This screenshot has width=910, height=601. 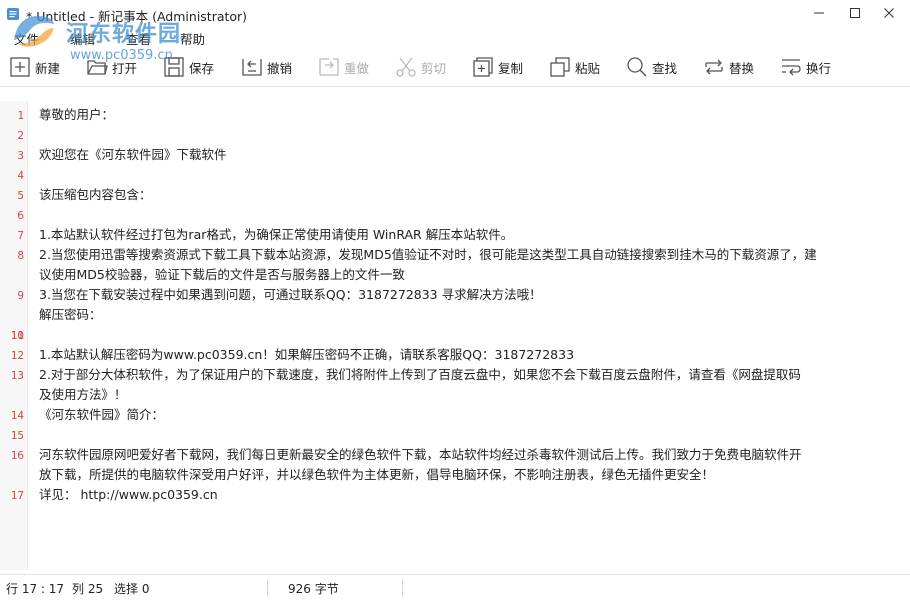 I want to click on replace-button: 替换, so click(x=728, y=67).